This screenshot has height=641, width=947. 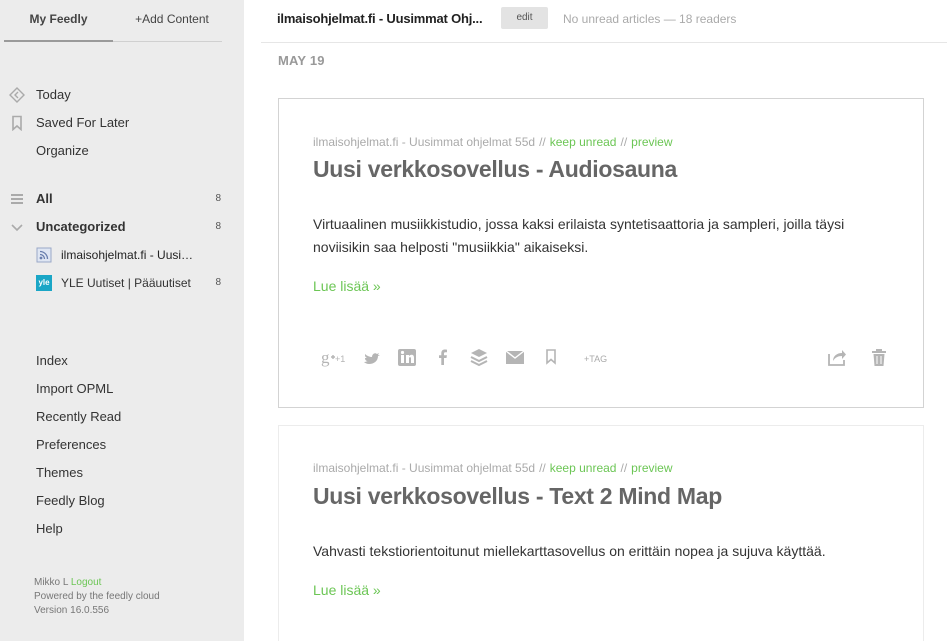 I want to click on sidebar-feed-yle-uutiset: yle YLE Uutiset | Pääuutiset 8, so click(x=122, y=283).